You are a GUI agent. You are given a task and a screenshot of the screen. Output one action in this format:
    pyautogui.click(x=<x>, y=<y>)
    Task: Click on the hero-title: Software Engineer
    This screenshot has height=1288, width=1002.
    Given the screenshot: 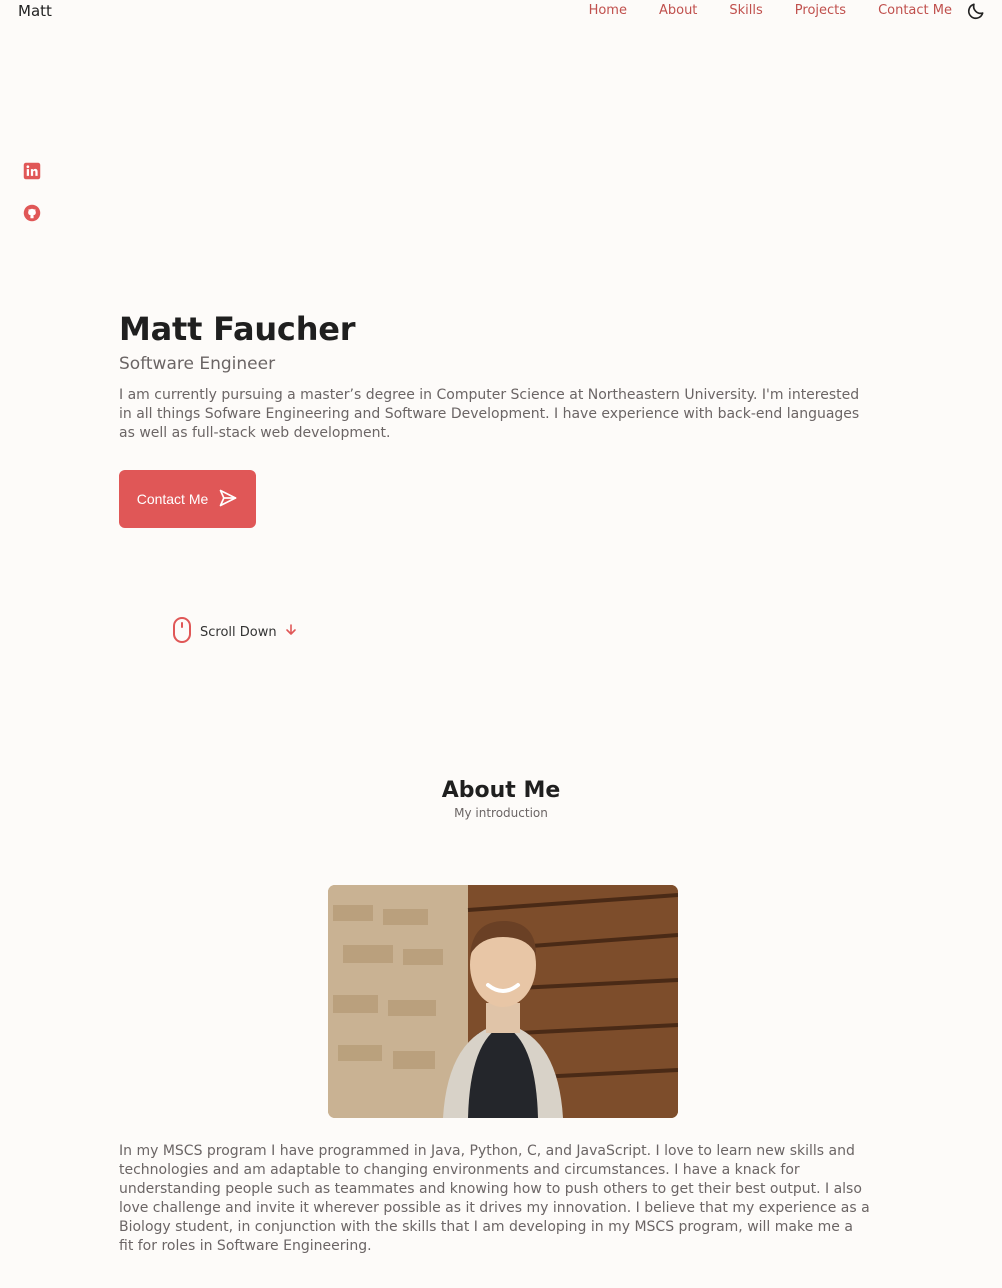 What is the action you would take?
    pyautogui.click(x=197, y=364)
    